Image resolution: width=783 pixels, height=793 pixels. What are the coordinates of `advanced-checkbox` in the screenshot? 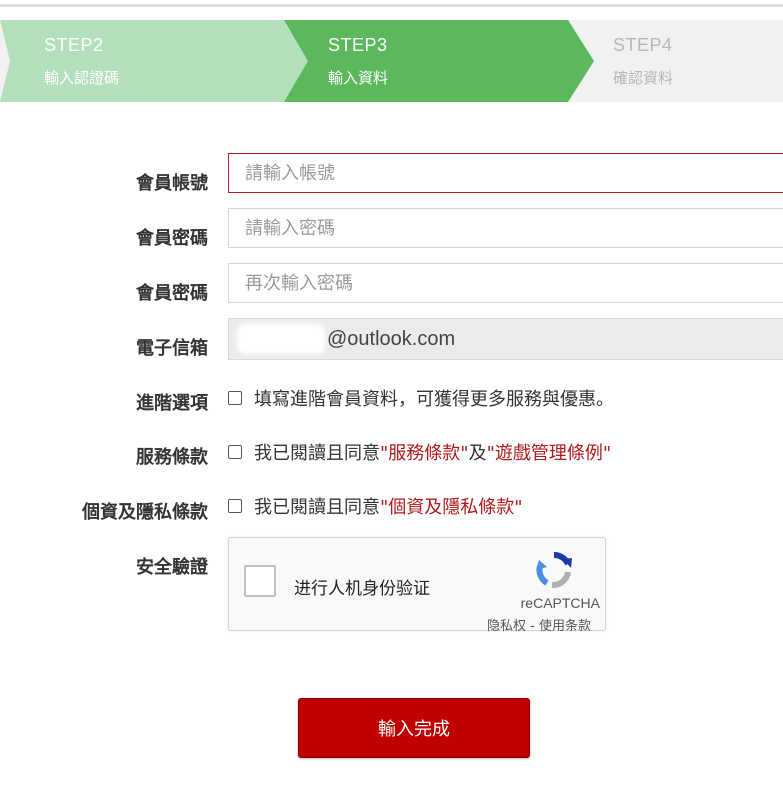 It's located at (235, 398).